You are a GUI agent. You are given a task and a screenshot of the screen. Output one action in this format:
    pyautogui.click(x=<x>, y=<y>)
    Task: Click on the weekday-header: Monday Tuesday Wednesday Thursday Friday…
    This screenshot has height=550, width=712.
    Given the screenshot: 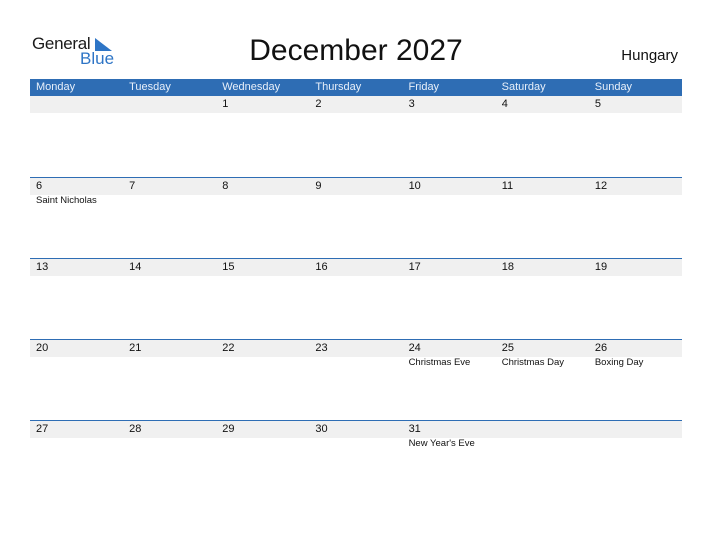 What is the action you would take?
    pyautogui.click(x=356, y=87)
    